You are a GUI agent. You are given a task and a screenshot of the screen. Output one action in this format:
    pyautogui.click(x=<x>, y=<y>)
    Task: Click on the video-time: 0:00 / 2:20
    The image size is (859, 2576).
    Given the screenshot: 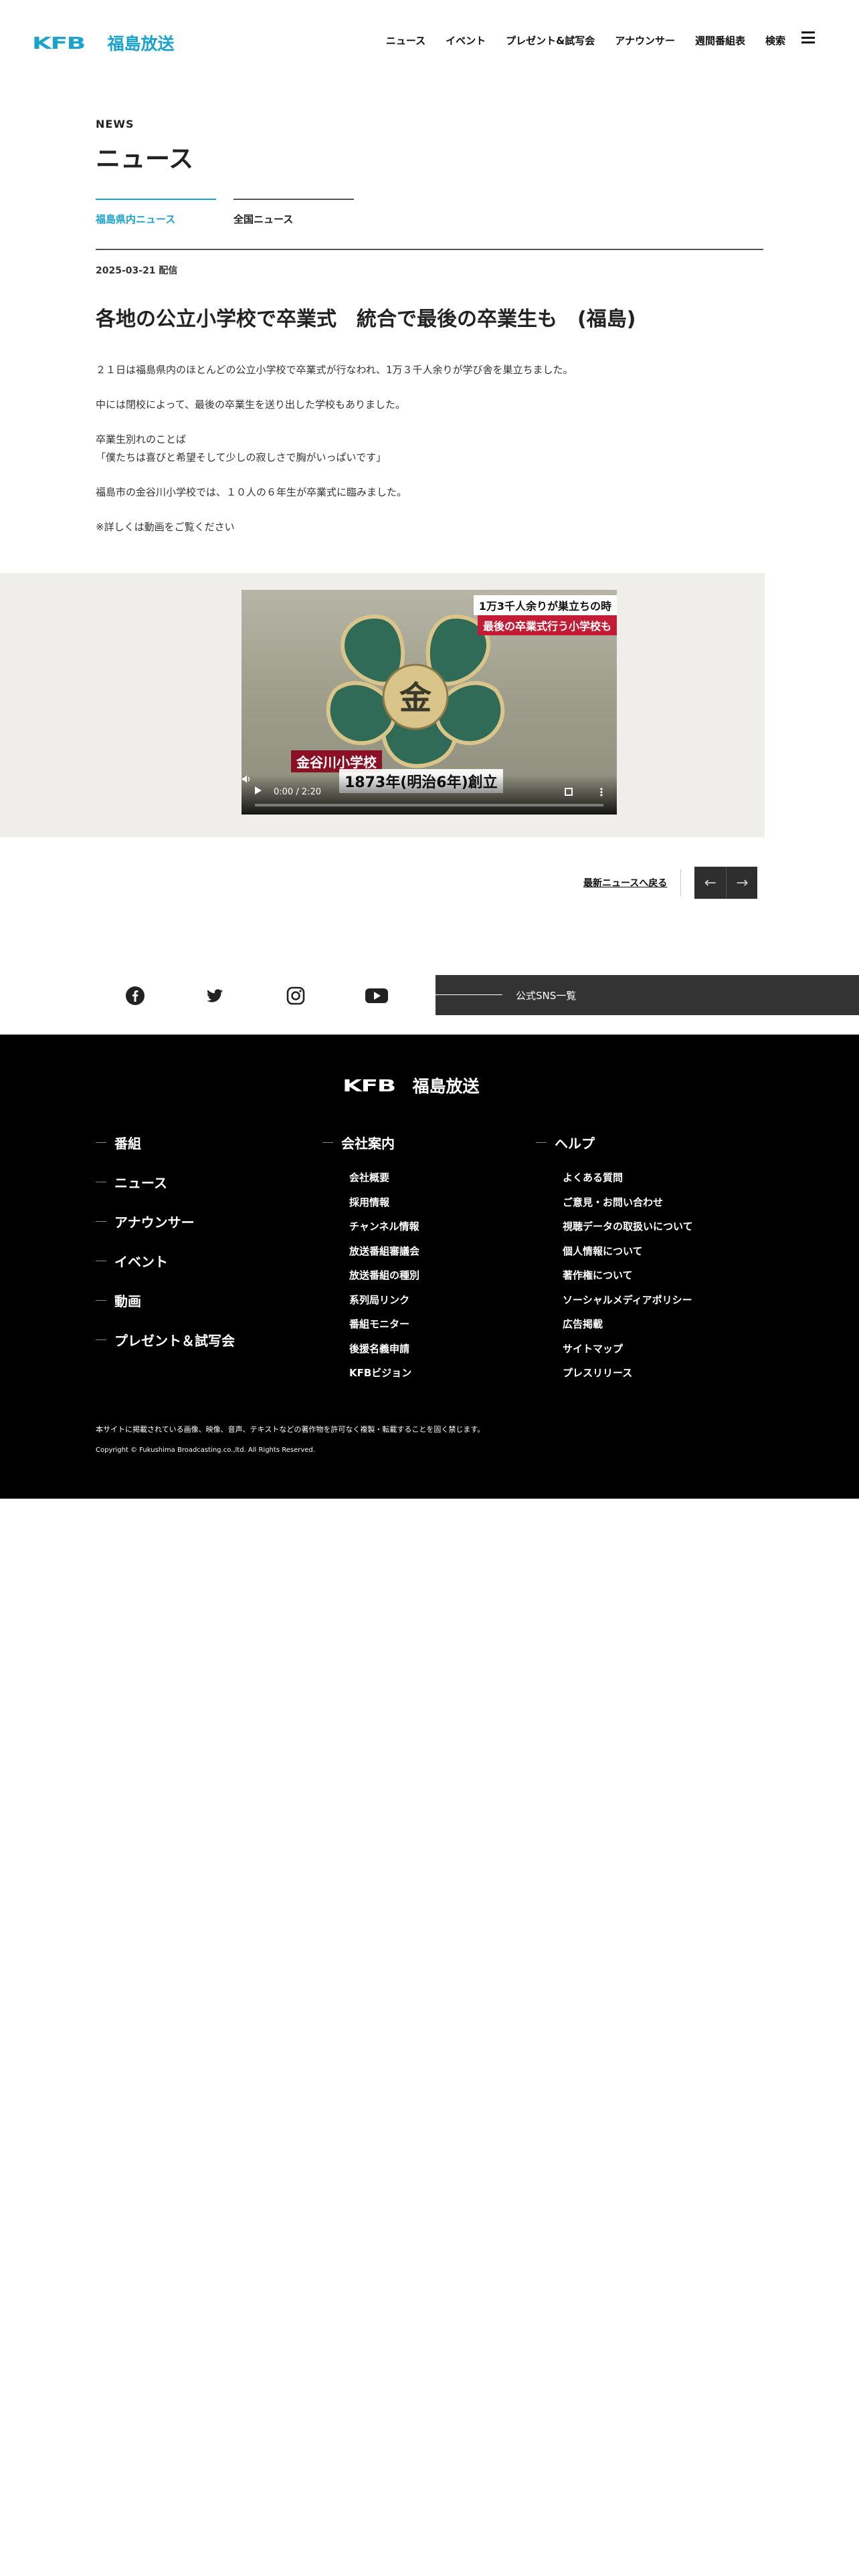 What is the action you would take?
    pyautogui.click(x=298, y=792)
    